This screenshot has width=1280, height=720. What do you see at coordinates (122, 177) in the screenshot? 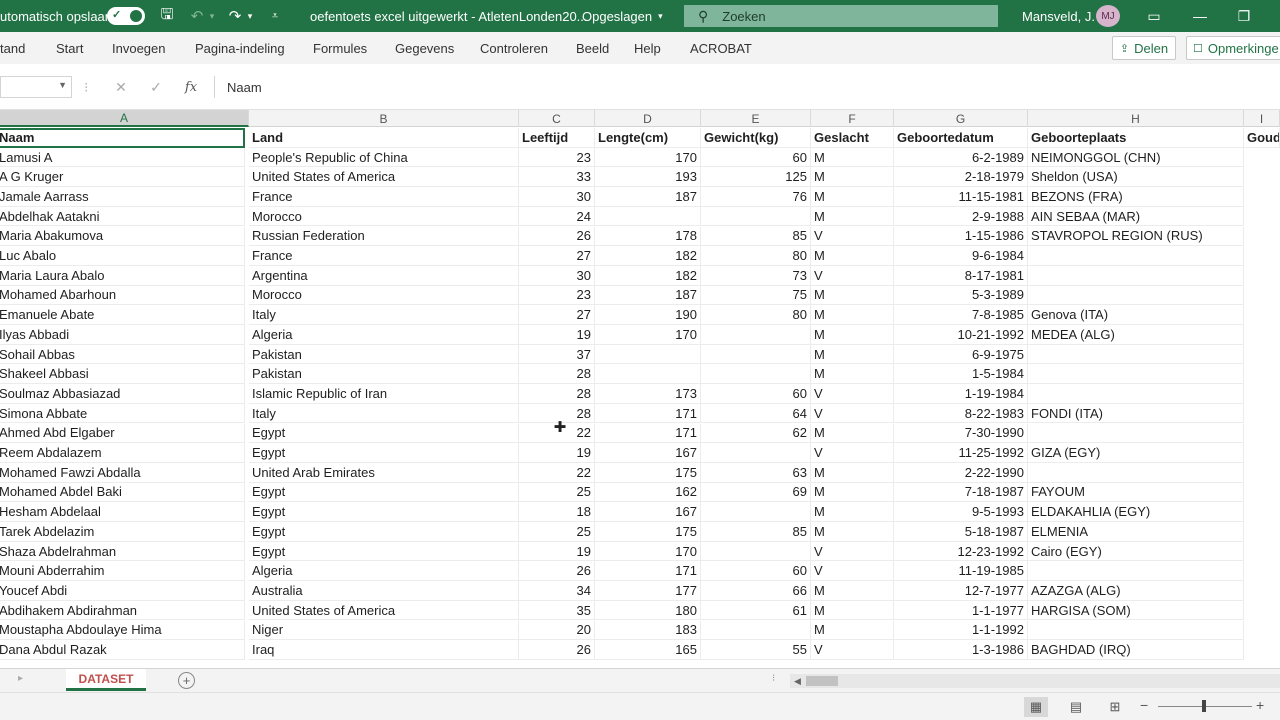
I see `cell-a: A G Kruger` at bounding box center [122, 177].